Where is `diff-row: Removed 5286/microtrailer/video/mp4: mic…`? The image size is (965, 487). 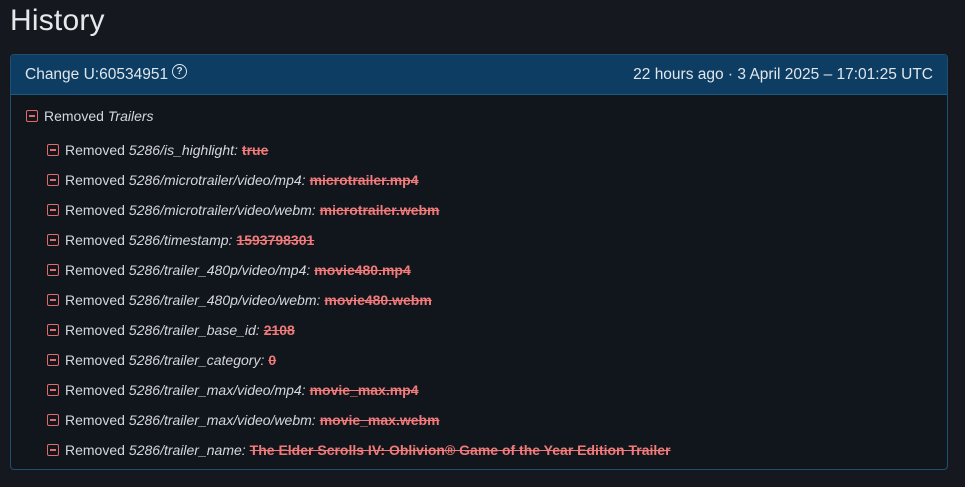 diff-row: Removed 5286/microtrailer/video/mp4: mic… is located at coordinates (479, 180).